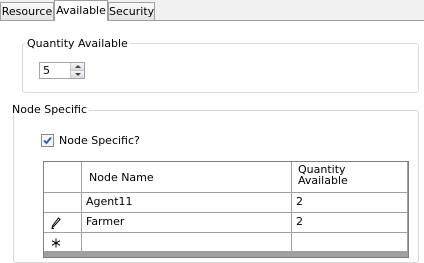  I want to click on spinner-down-icon, so click(77, 74).